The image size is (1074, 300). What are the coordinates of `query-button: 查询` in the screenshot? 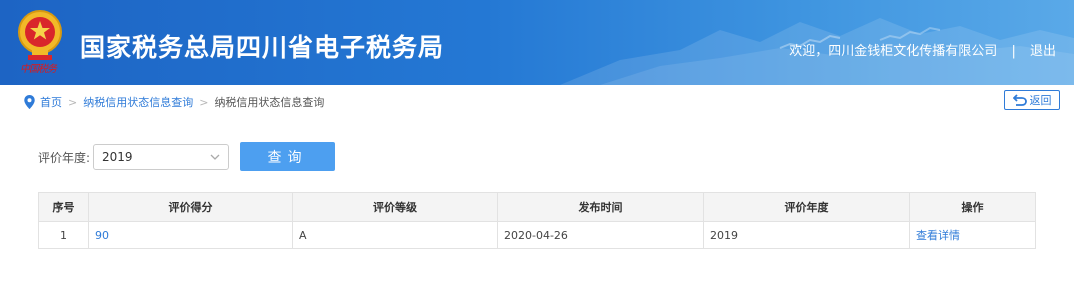 It's located at (287, 156).